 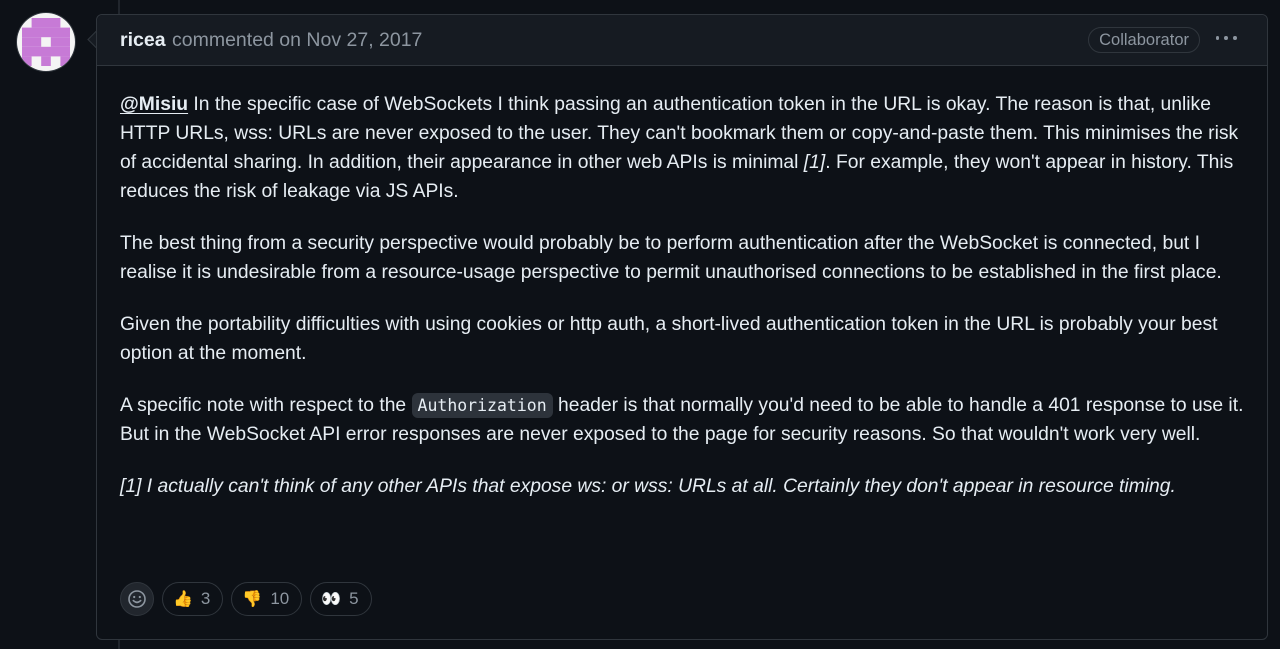 I want to click on thumbs-down-icon: 👎, so click(x=252, y=599).